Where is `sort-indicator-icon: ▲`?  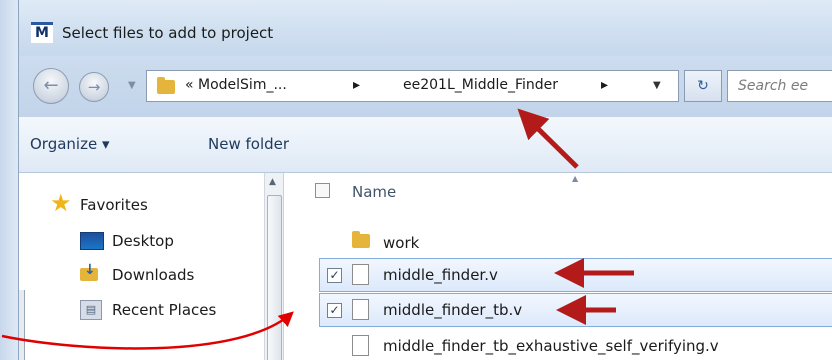 sort-indicator-icon: ▲ is located at coordinates (575, 178).